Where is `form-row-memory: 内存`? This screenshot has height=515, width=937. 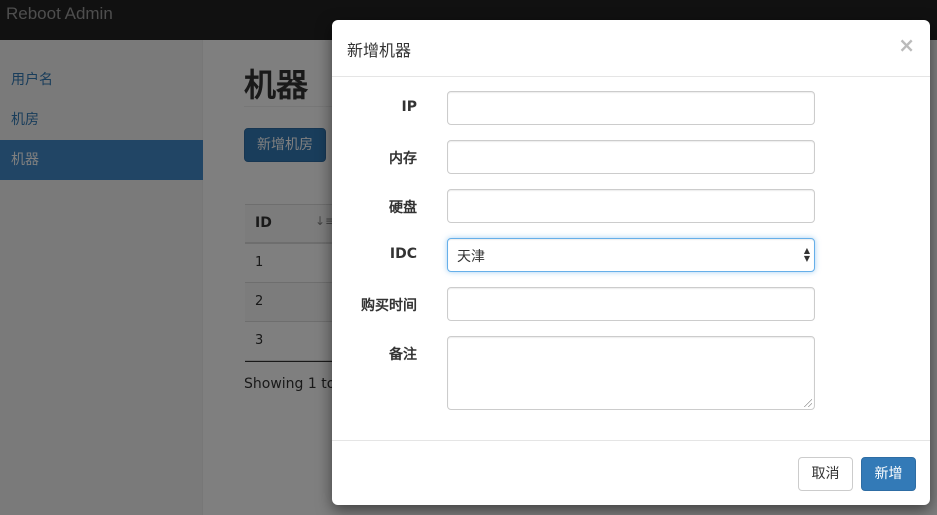 form-row-memory: 内存 is located at coordinates (631, 158).